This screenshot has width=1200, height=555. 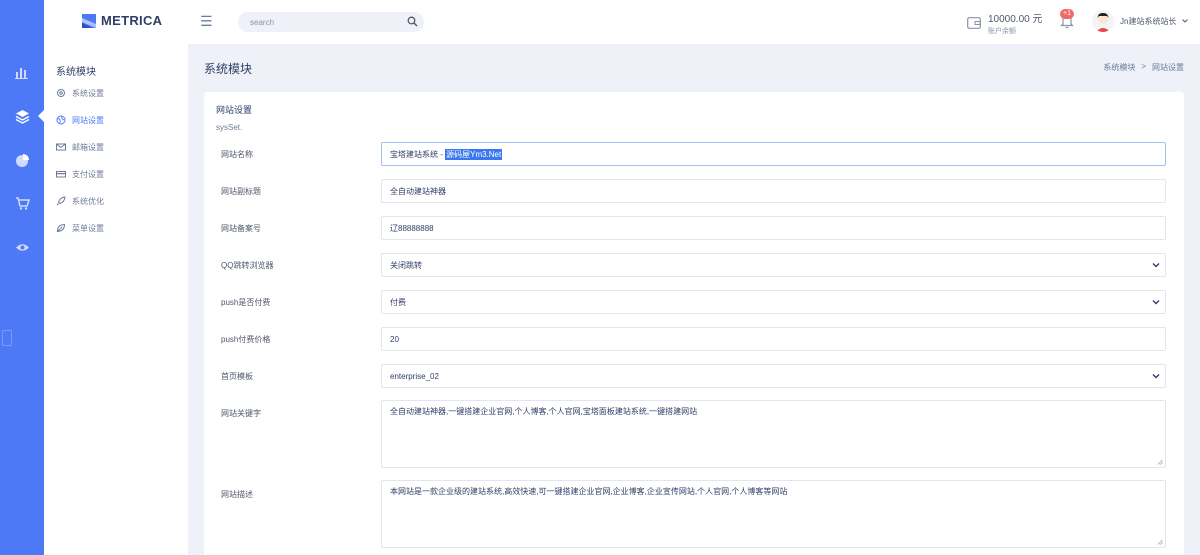 What do you see at coordinates (1168, 67) in the screenshot?
I see `breadcrumb-item-current: 网站设置` at bounding box center [1168, 67].